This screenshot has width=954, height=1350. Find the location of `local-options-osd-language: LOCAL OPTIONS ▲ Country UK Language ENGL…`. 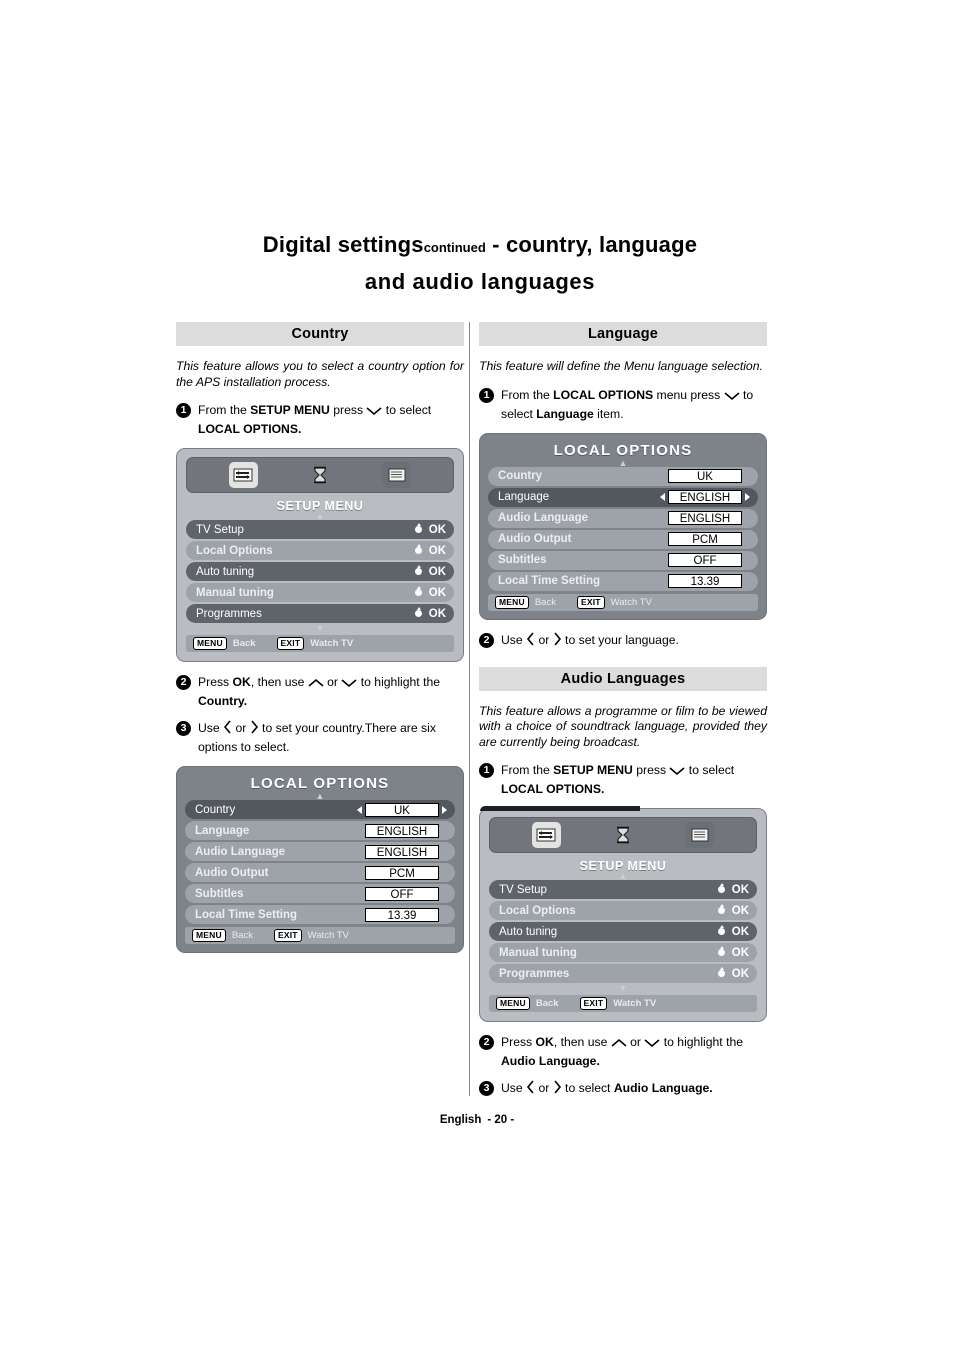

local-options-osd-language: LOCAL OPTIONS ▲ Country UK Language ENGL… is located at coordinates (623, 526).